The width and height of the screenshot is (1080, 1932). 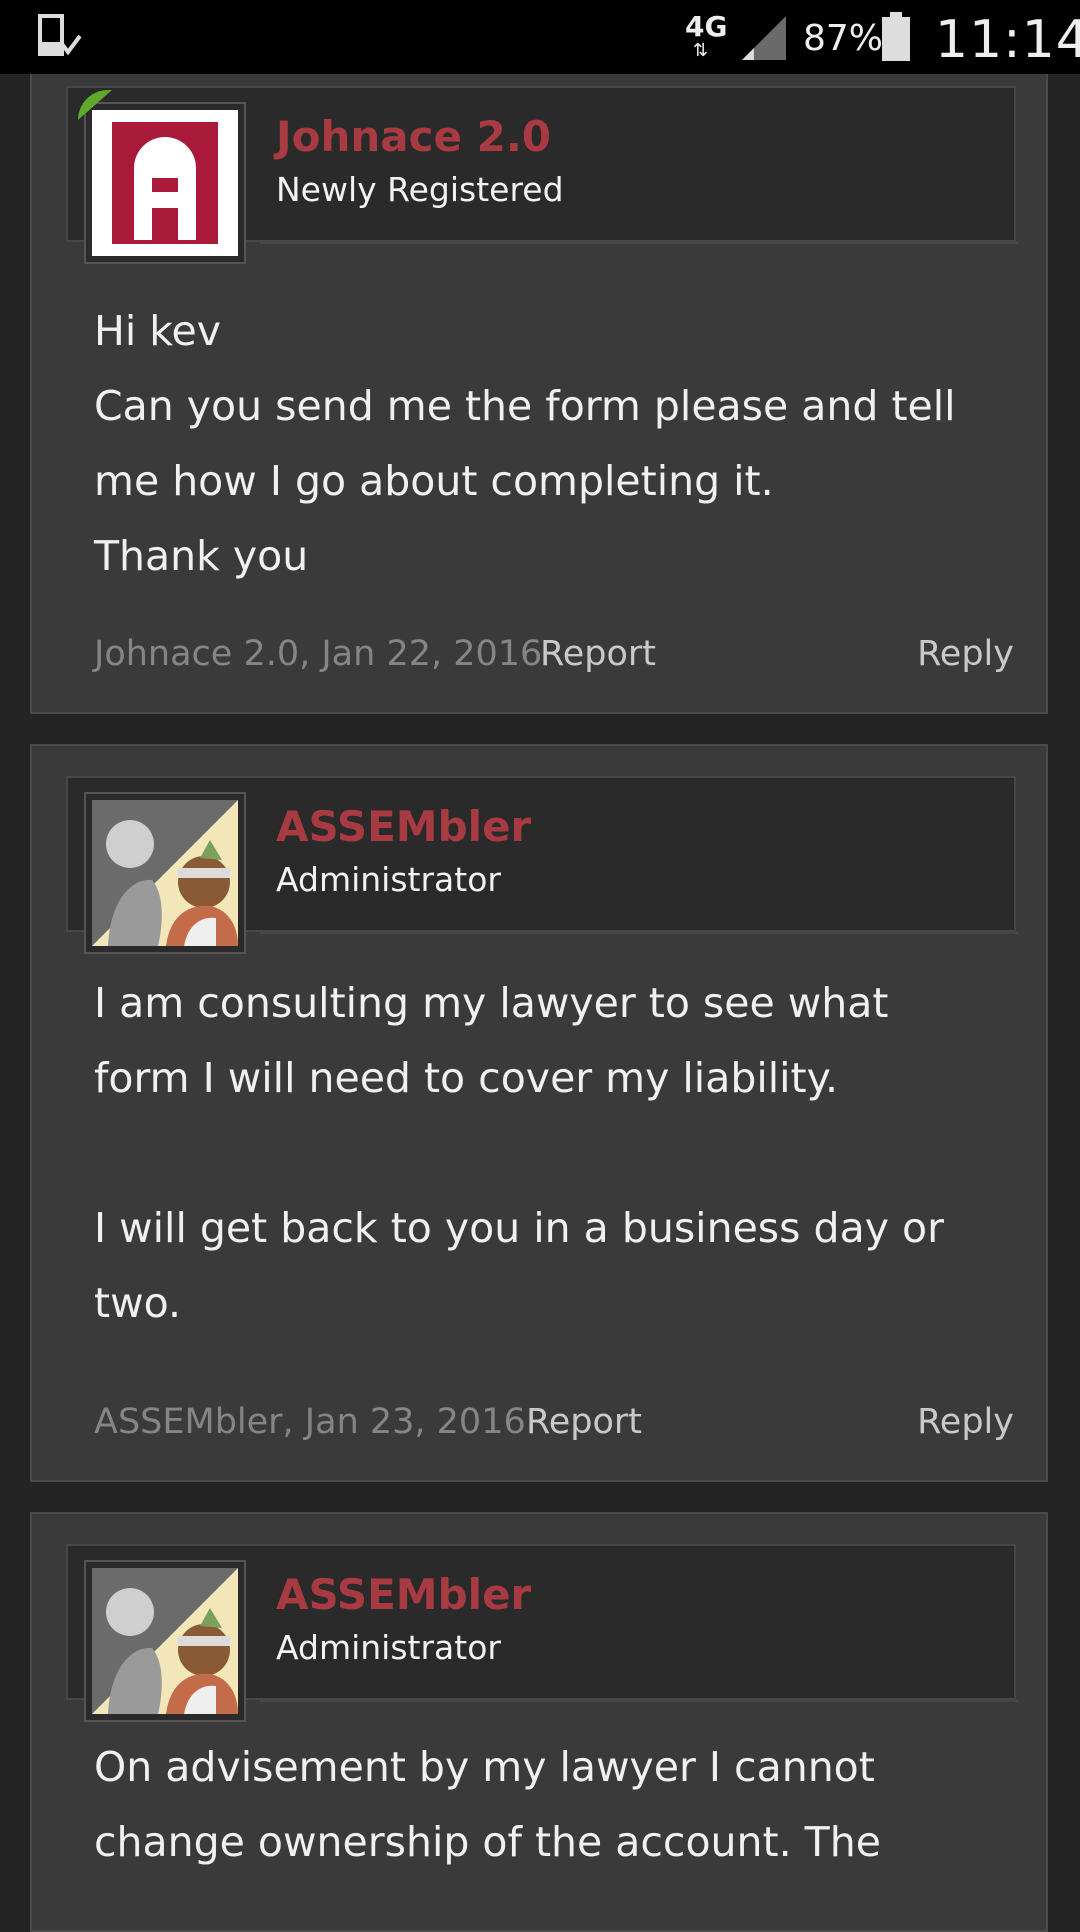 What do you see at coordinates (60, 35) in the screenshot?
I see `download-icon` at bounding box center [60, 35].